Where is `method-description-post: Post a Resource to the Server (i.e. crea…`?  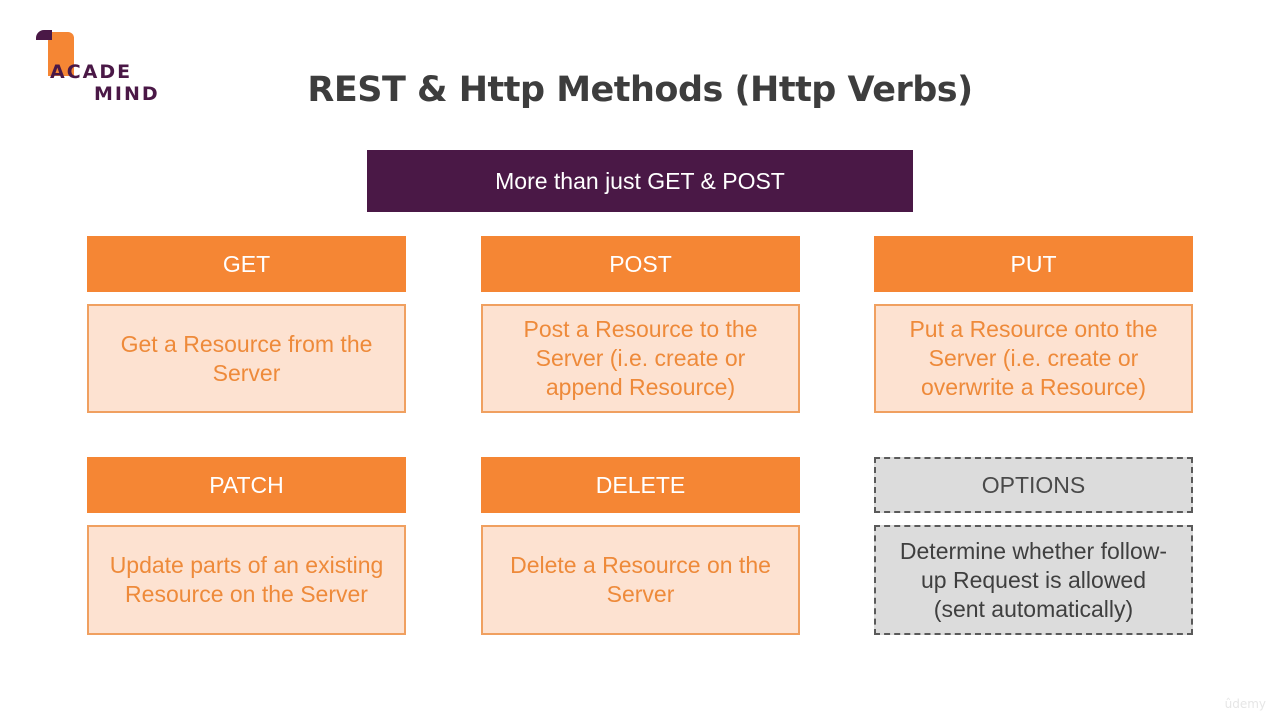
method-description-post: Post a Resource to the Server (i.e. crea… is located at coordinates (640, 358).